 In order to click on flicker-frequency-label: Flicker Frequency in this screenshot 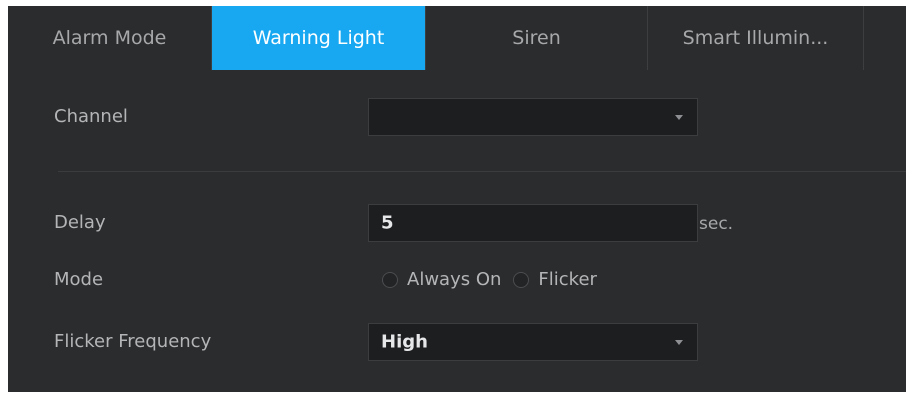, I will do `click(133, 341)`.